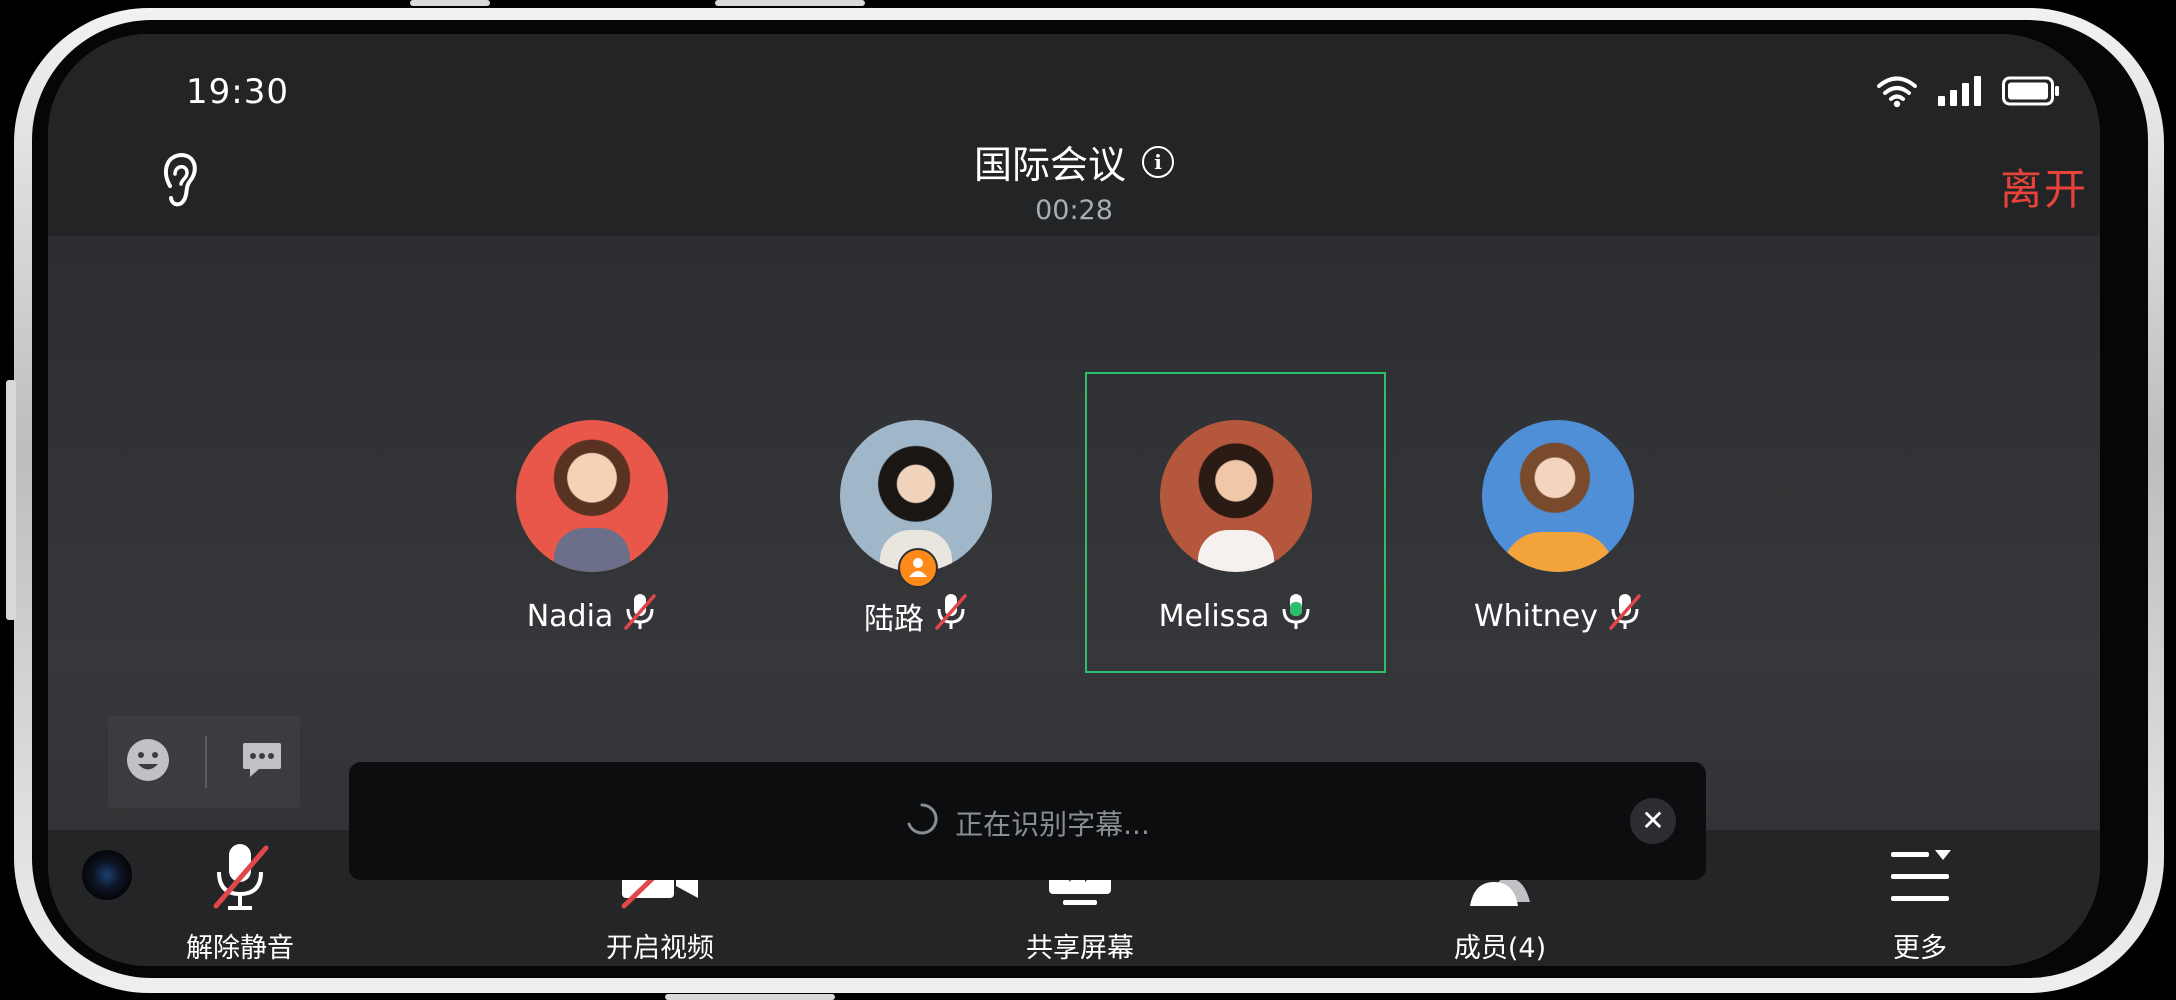 Image resolution: width=2176 pixels, height=1000 pixels. Describe the element at coordinates (894, 619) in the screenshot. I see `participant-name: 陆路` at that location.